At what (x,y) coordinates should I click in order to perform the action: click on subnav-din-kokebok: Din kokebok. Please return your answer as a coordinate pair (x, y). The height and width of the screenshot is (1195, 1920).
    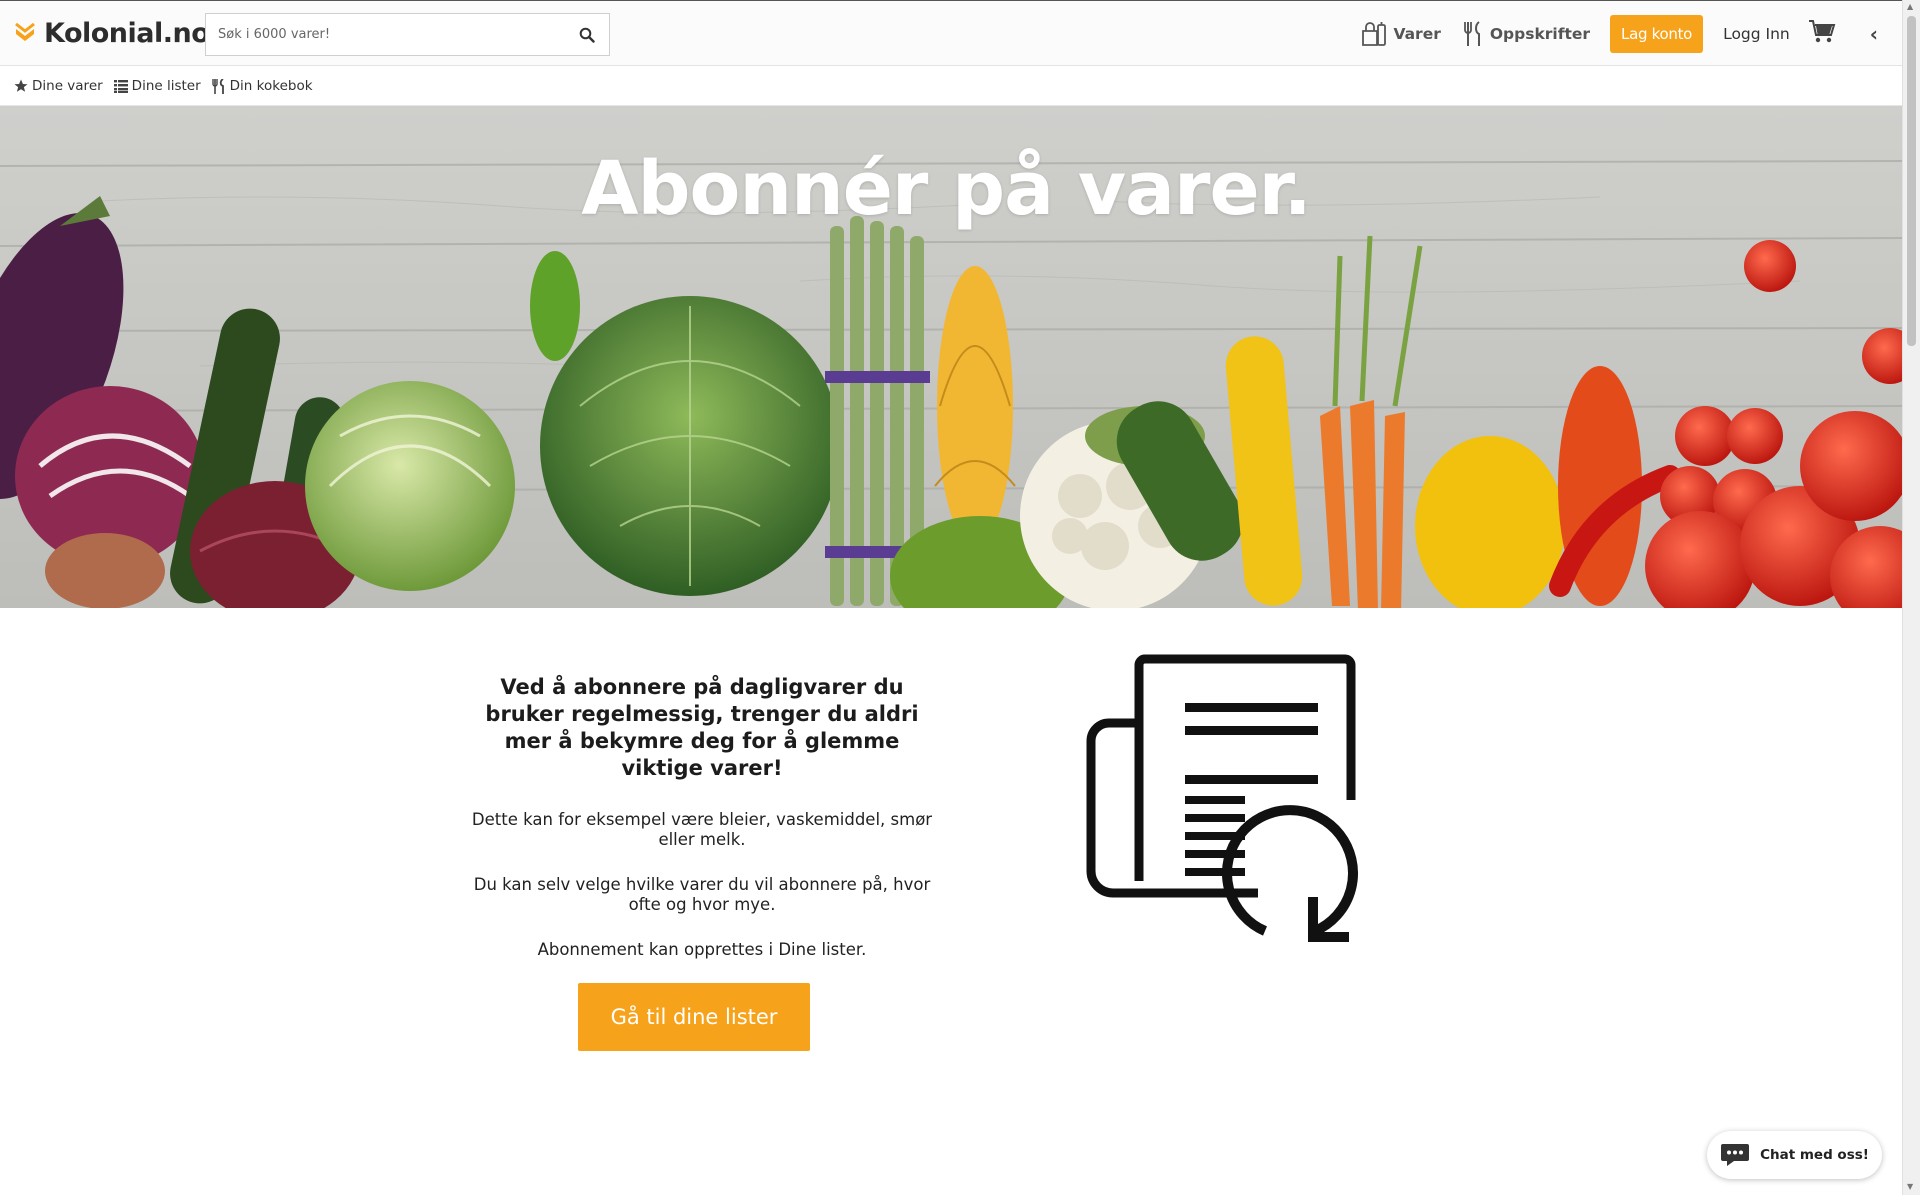
    Looking at the image, I should click on (262, 86).